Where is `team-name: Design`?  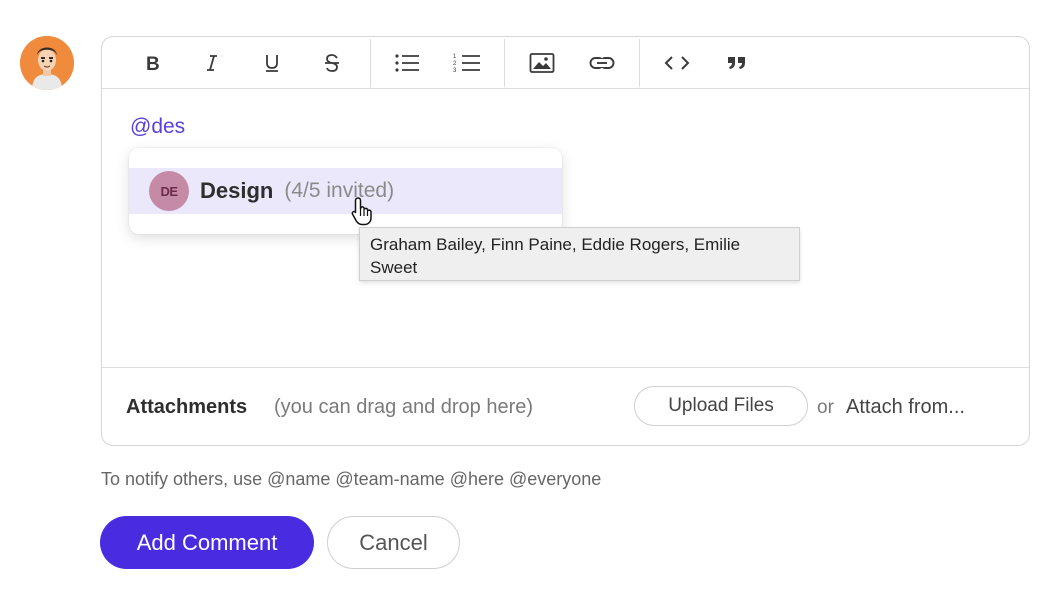 team-name: Design is located at coordinates (237, 190).